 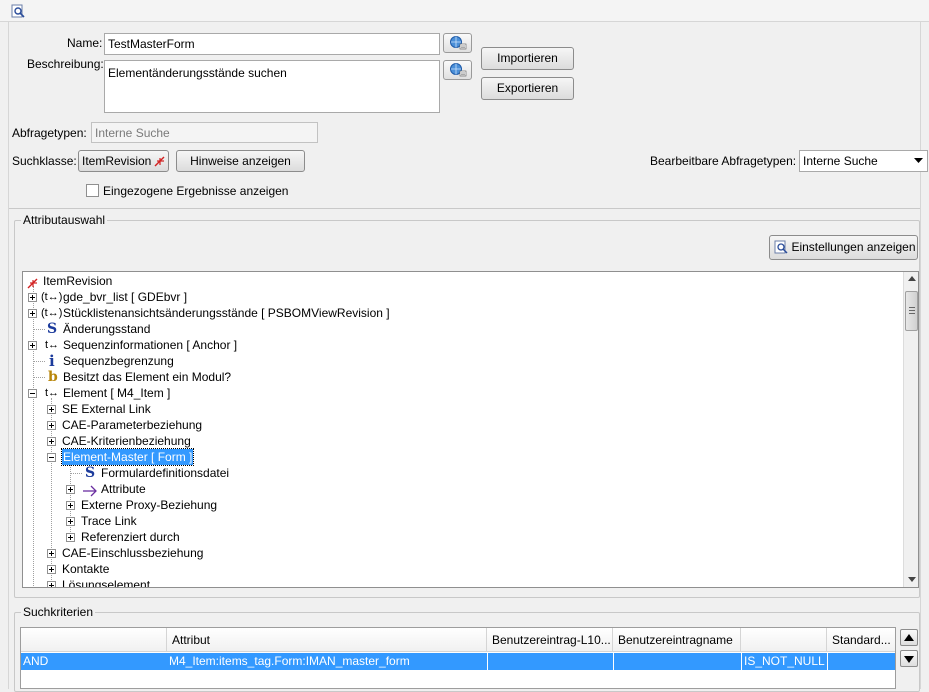 I want to click on export-button: Exportieren, so click(x=527, y=88).